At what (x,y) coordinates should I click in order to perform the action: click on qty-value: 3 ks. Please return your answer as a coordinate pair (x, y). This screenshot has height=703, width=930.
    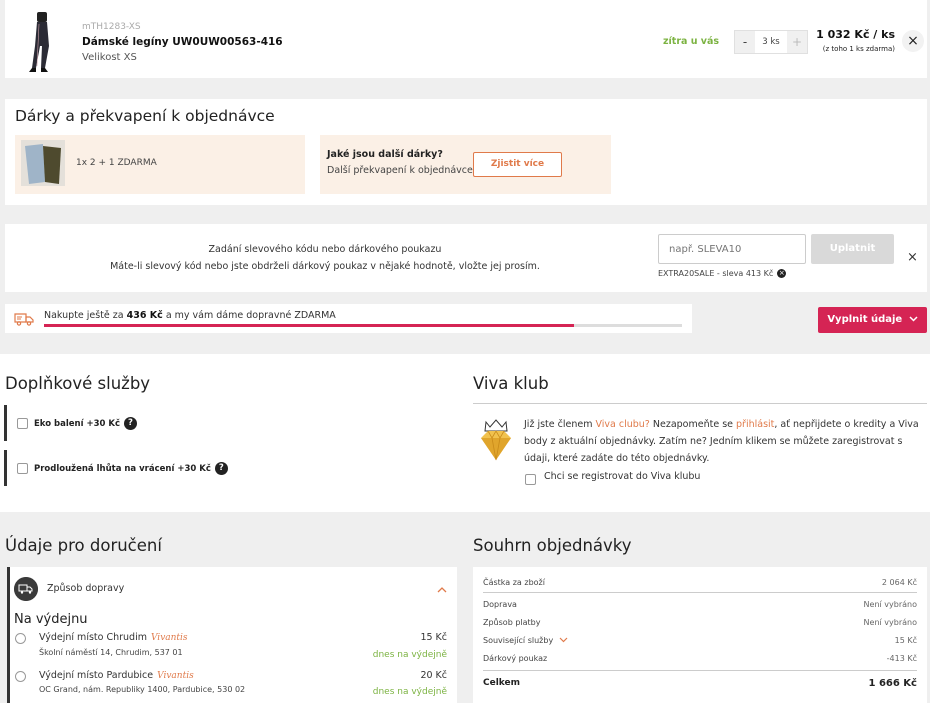
    Looking at the image, I should click on (771, 42).